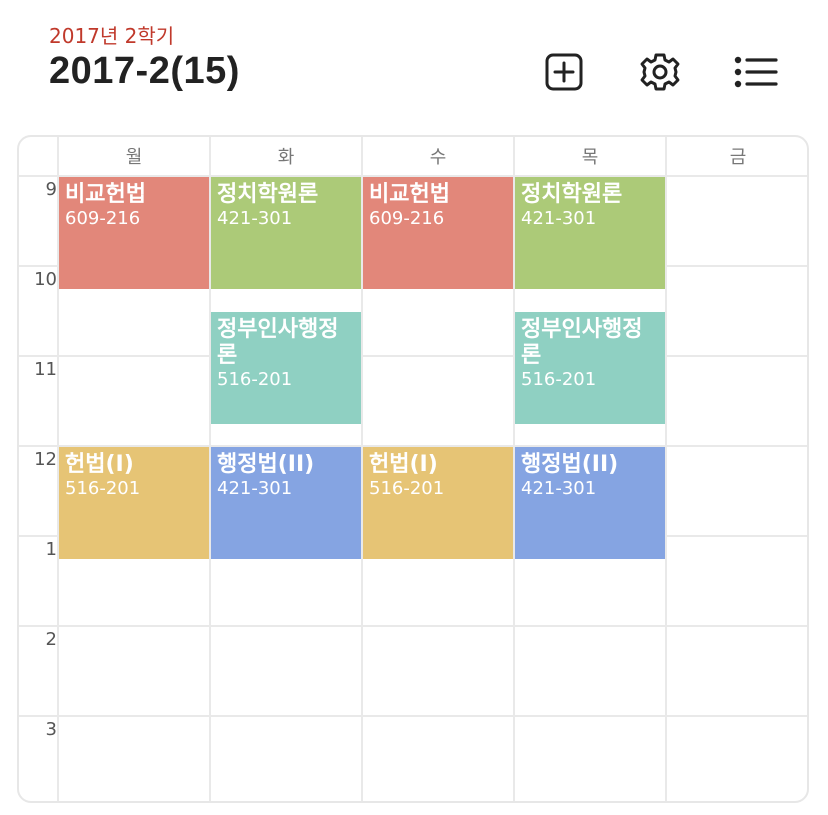 This screenshot has width=828, height=815. What do you see at coordinates (51, 729) in the screenshot?
I see `hour-label: 3` at bounding box center [51, 729].